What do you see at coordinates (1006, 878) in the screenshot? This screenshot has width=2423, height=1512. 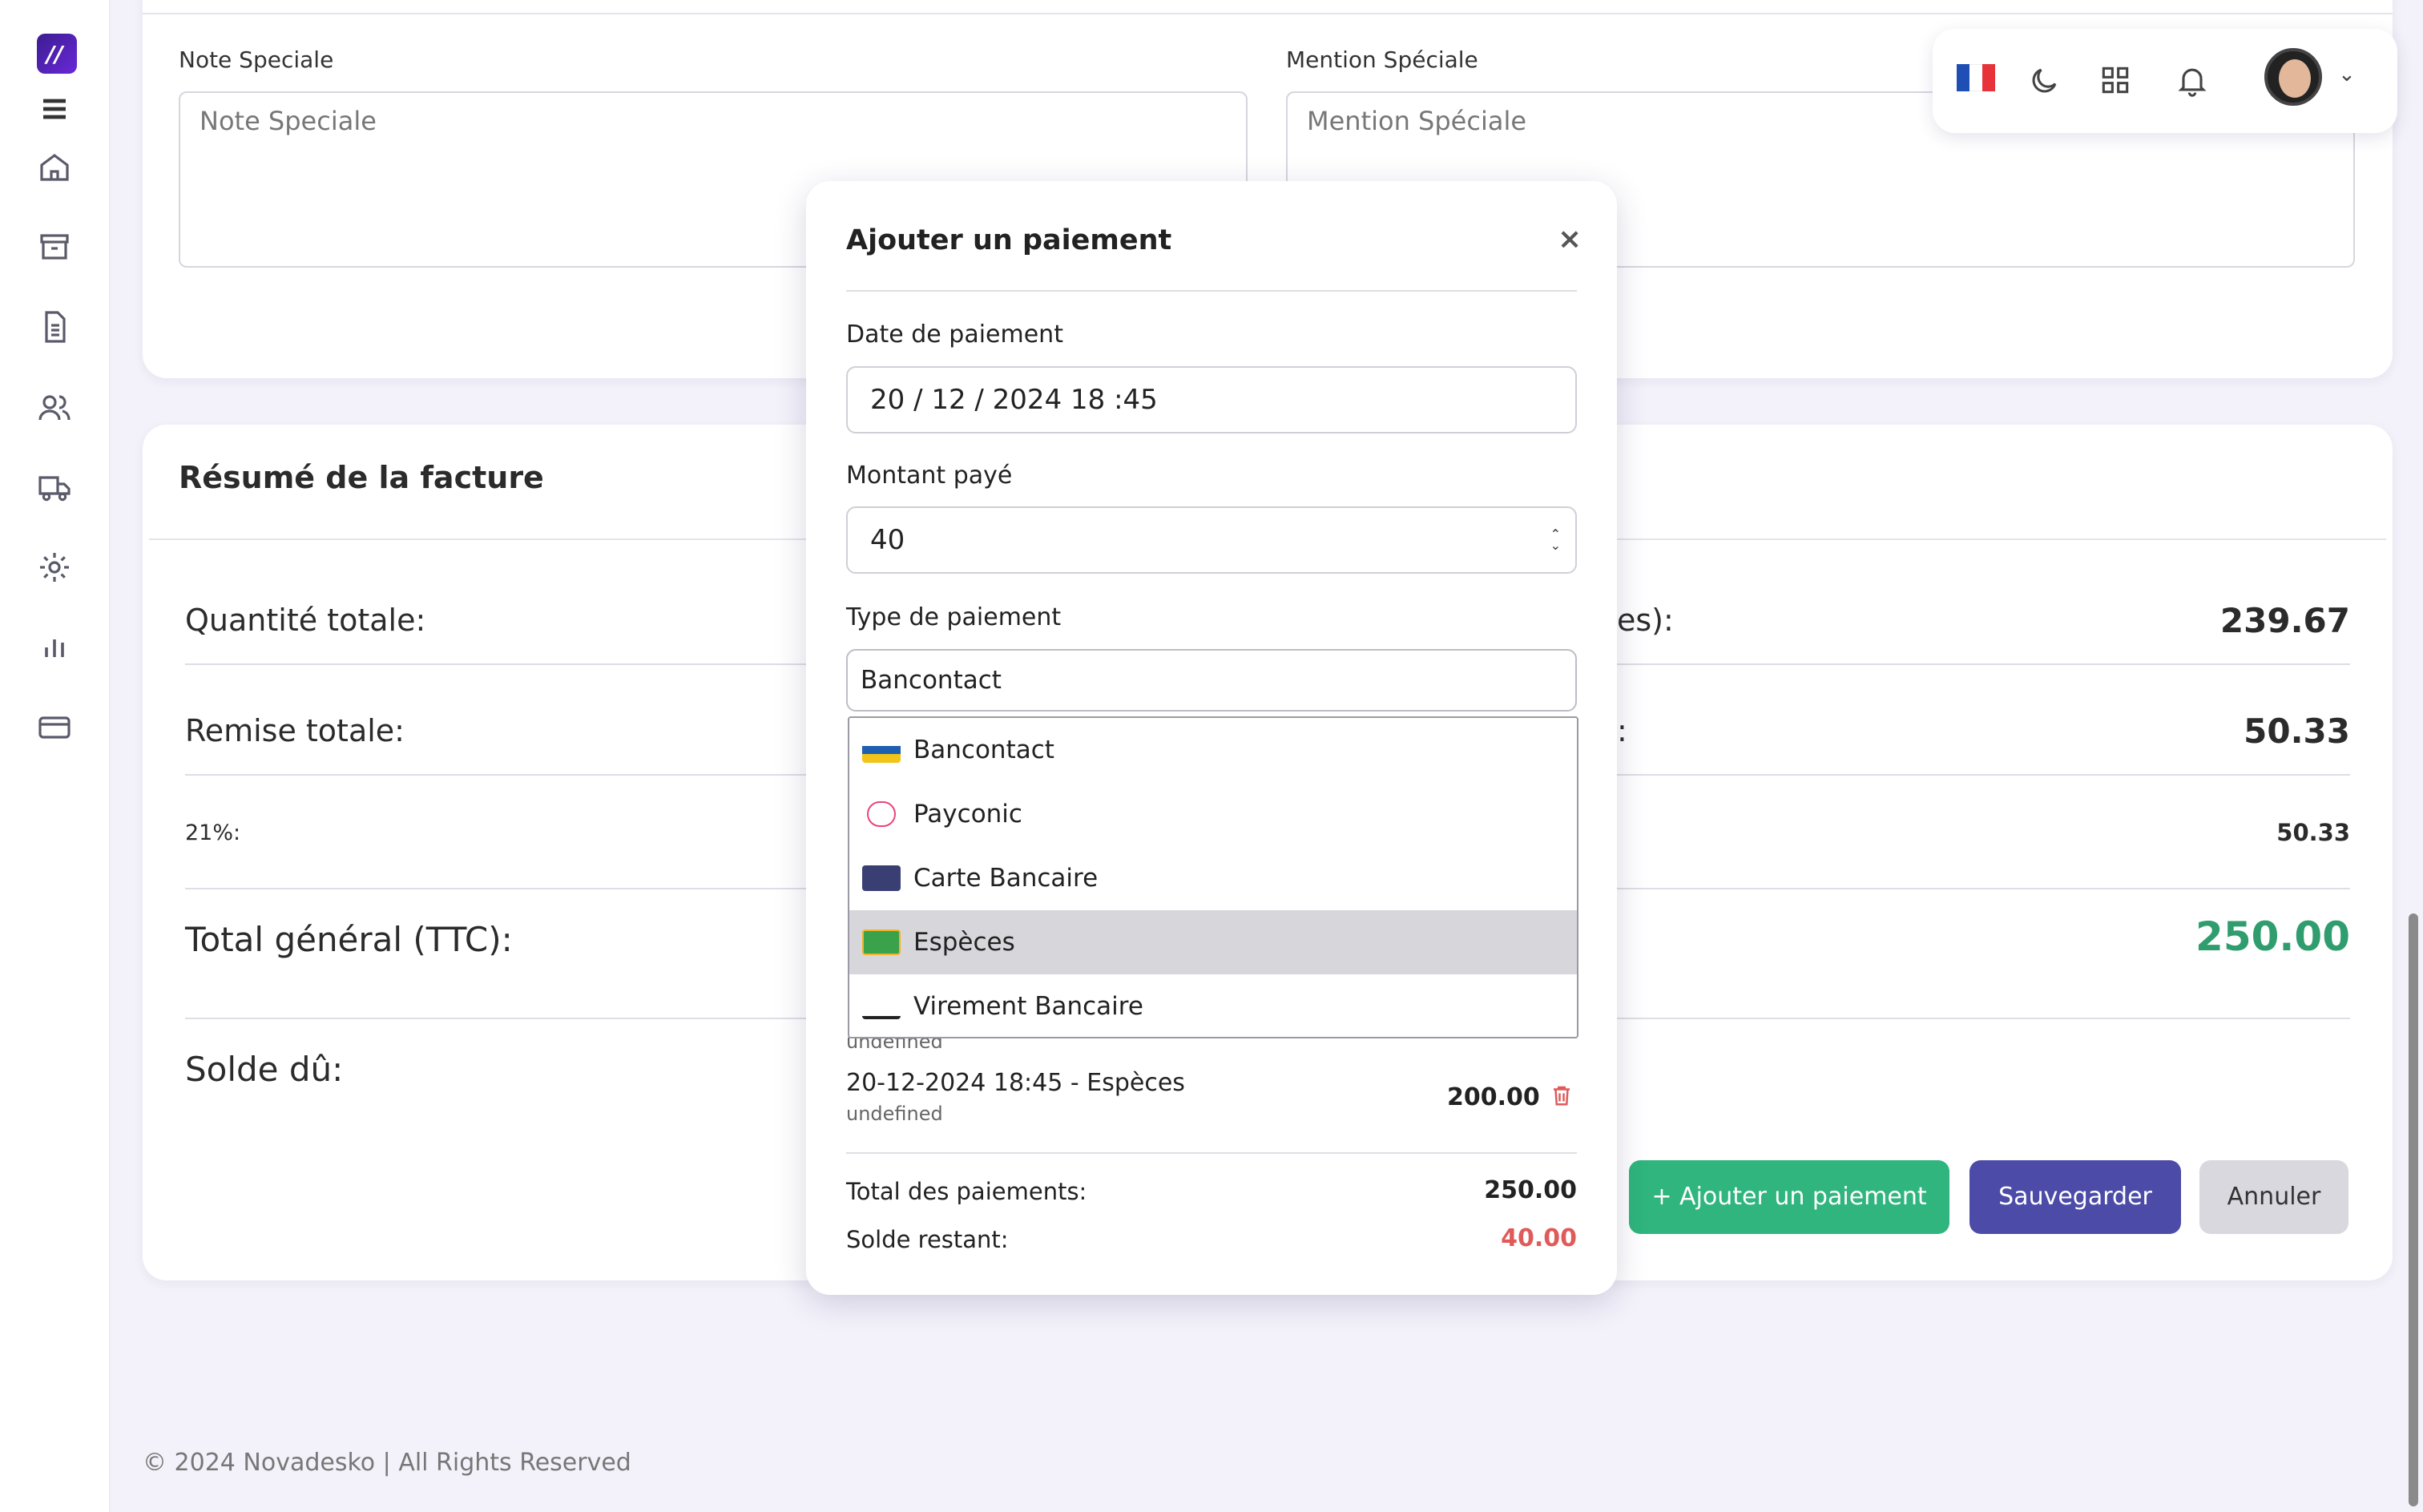 I see `option-label: Carte Bancaire` at bounding box center [1006, 878].